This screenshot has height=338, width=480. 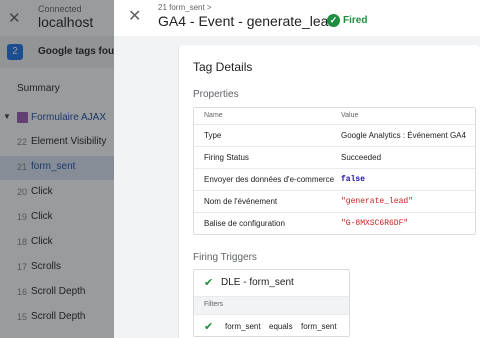 What do you see at coordinates (213, 135) in the screenshot?
I see `property-name: Type` at bounding box center [213, 135].